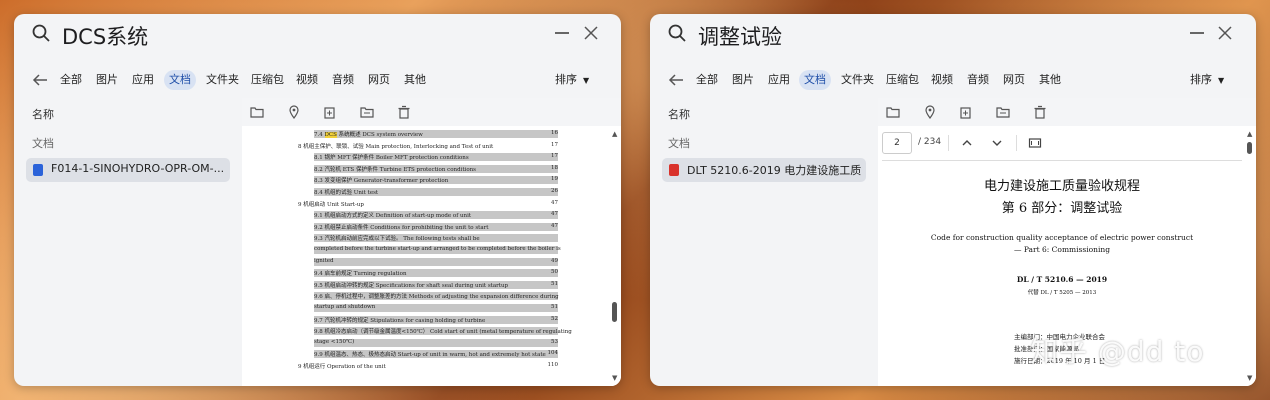  Describe the element at coordinates (317, 36) in the screenshot. I see `search-bar: DCS系统` at that location.